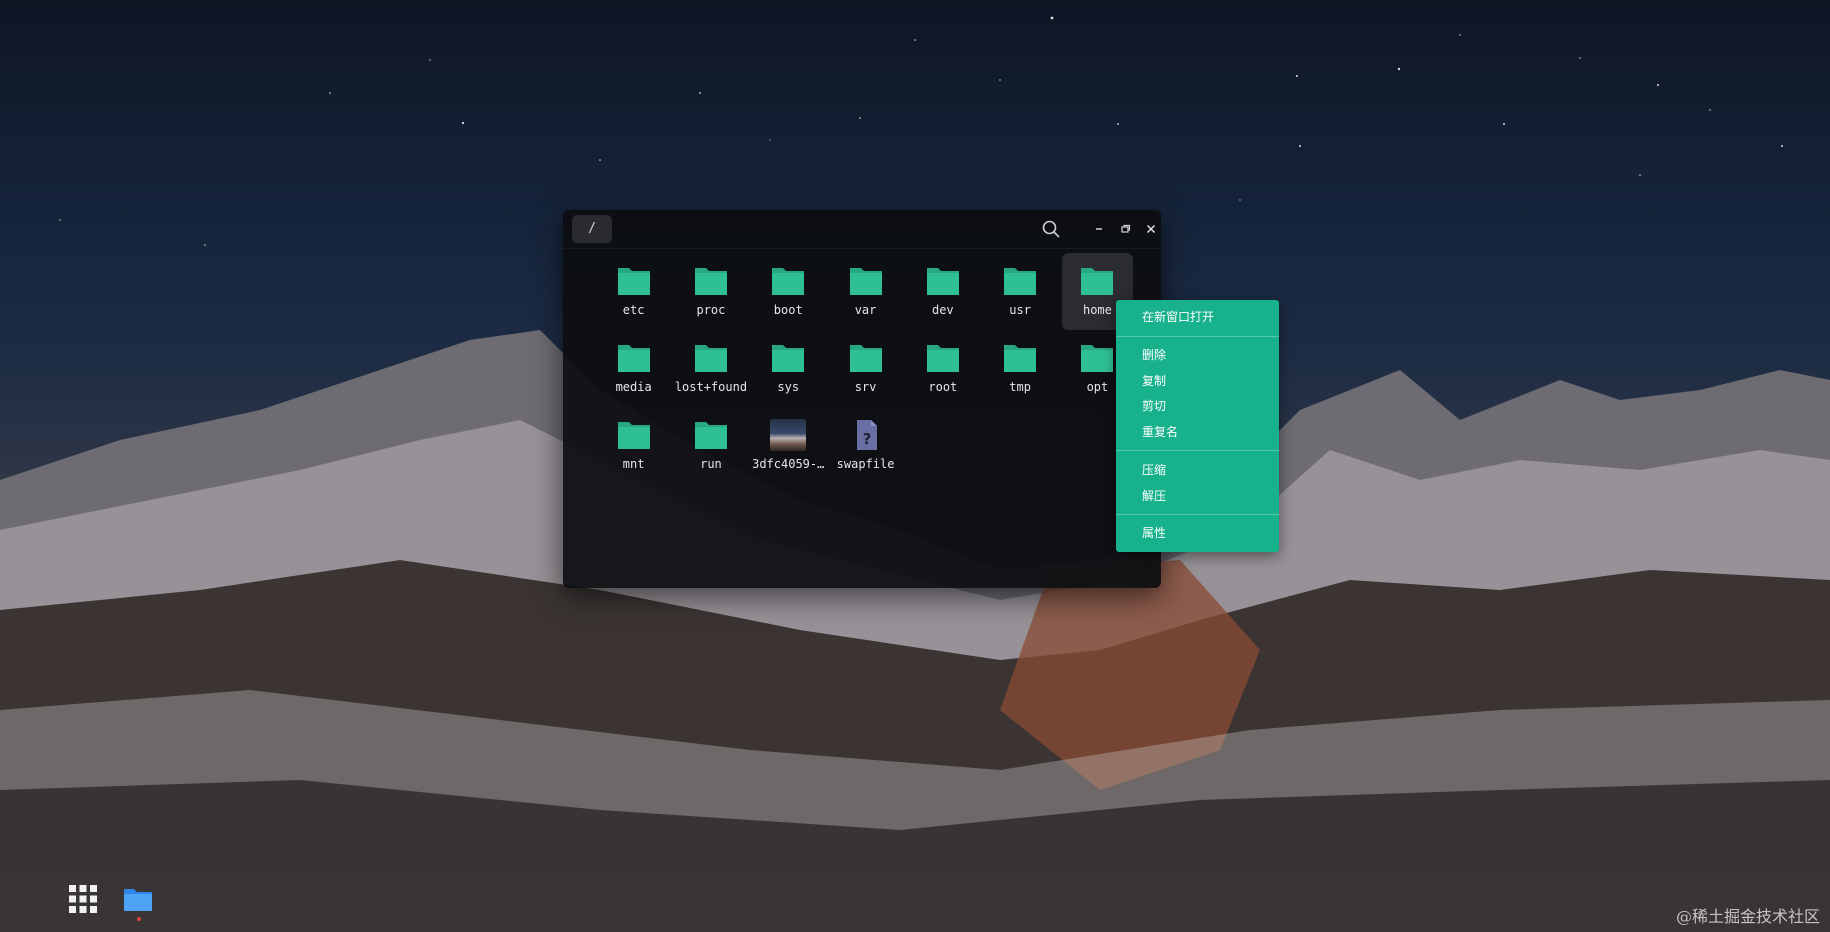 The width and height of the screenshot is (1830, 932). I want to click on unknown-file-icon: ?, so click(866, 435).